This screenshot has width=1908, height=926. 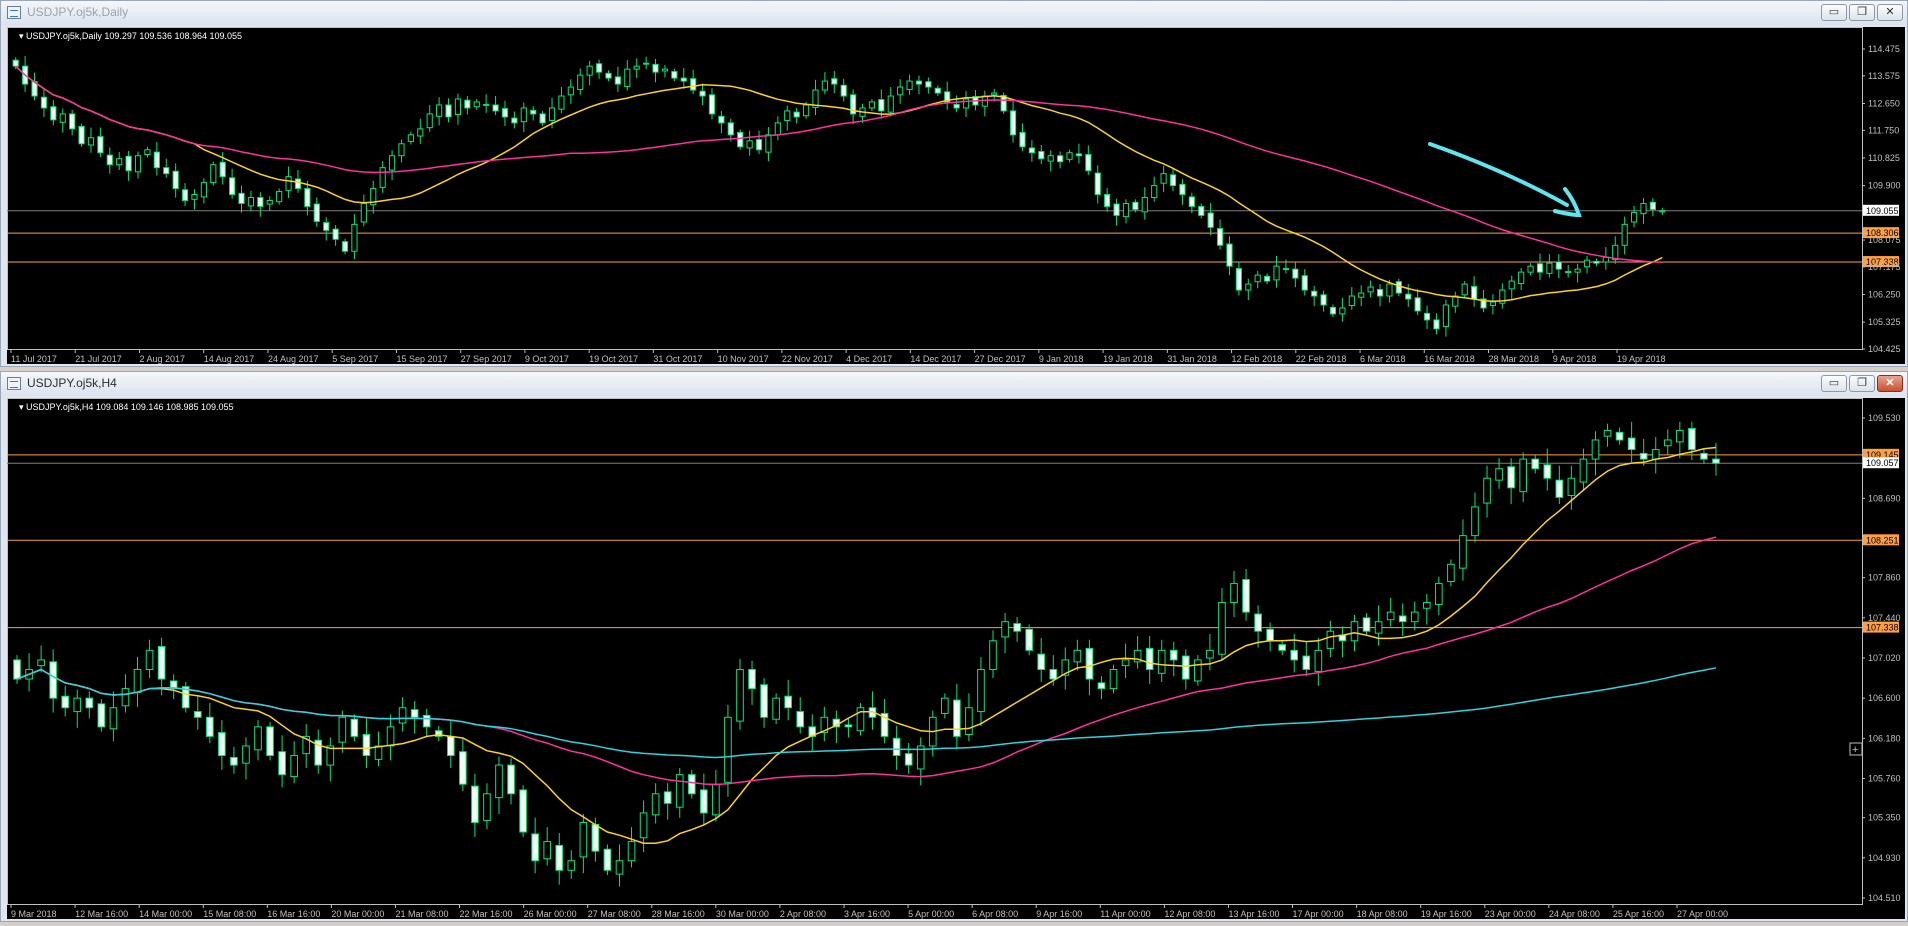 I want to click on x-tick-label: 16 Mar 16:00, so click(x=293, y=914).